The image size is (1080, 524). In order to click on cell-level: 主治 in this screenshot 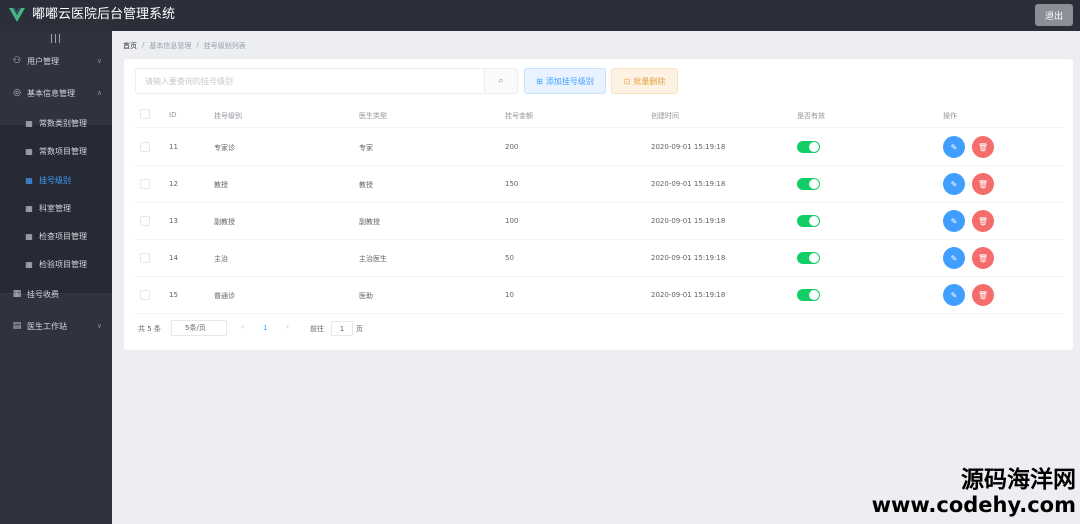, I will do `click(221, 259)`.